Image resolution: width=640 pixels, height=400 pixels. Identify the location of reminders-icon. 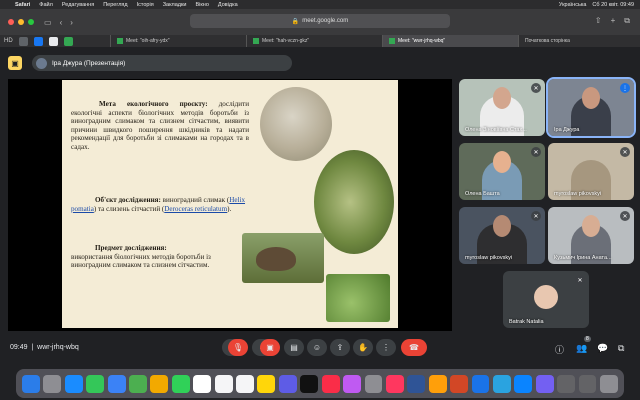
(245, 383).